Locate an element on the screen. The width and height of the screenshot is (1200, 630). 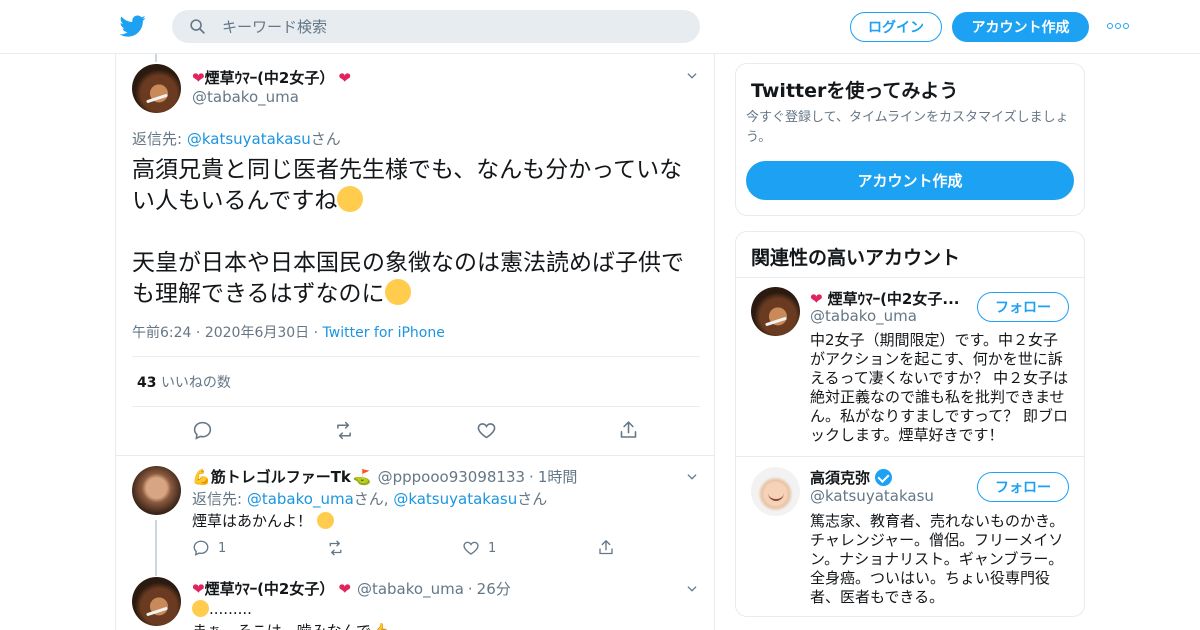
signup-card-subtitle: 今すぐ登録して、タイムラインをカスタマイズしましょう。 is located at coordinates (907, 127).